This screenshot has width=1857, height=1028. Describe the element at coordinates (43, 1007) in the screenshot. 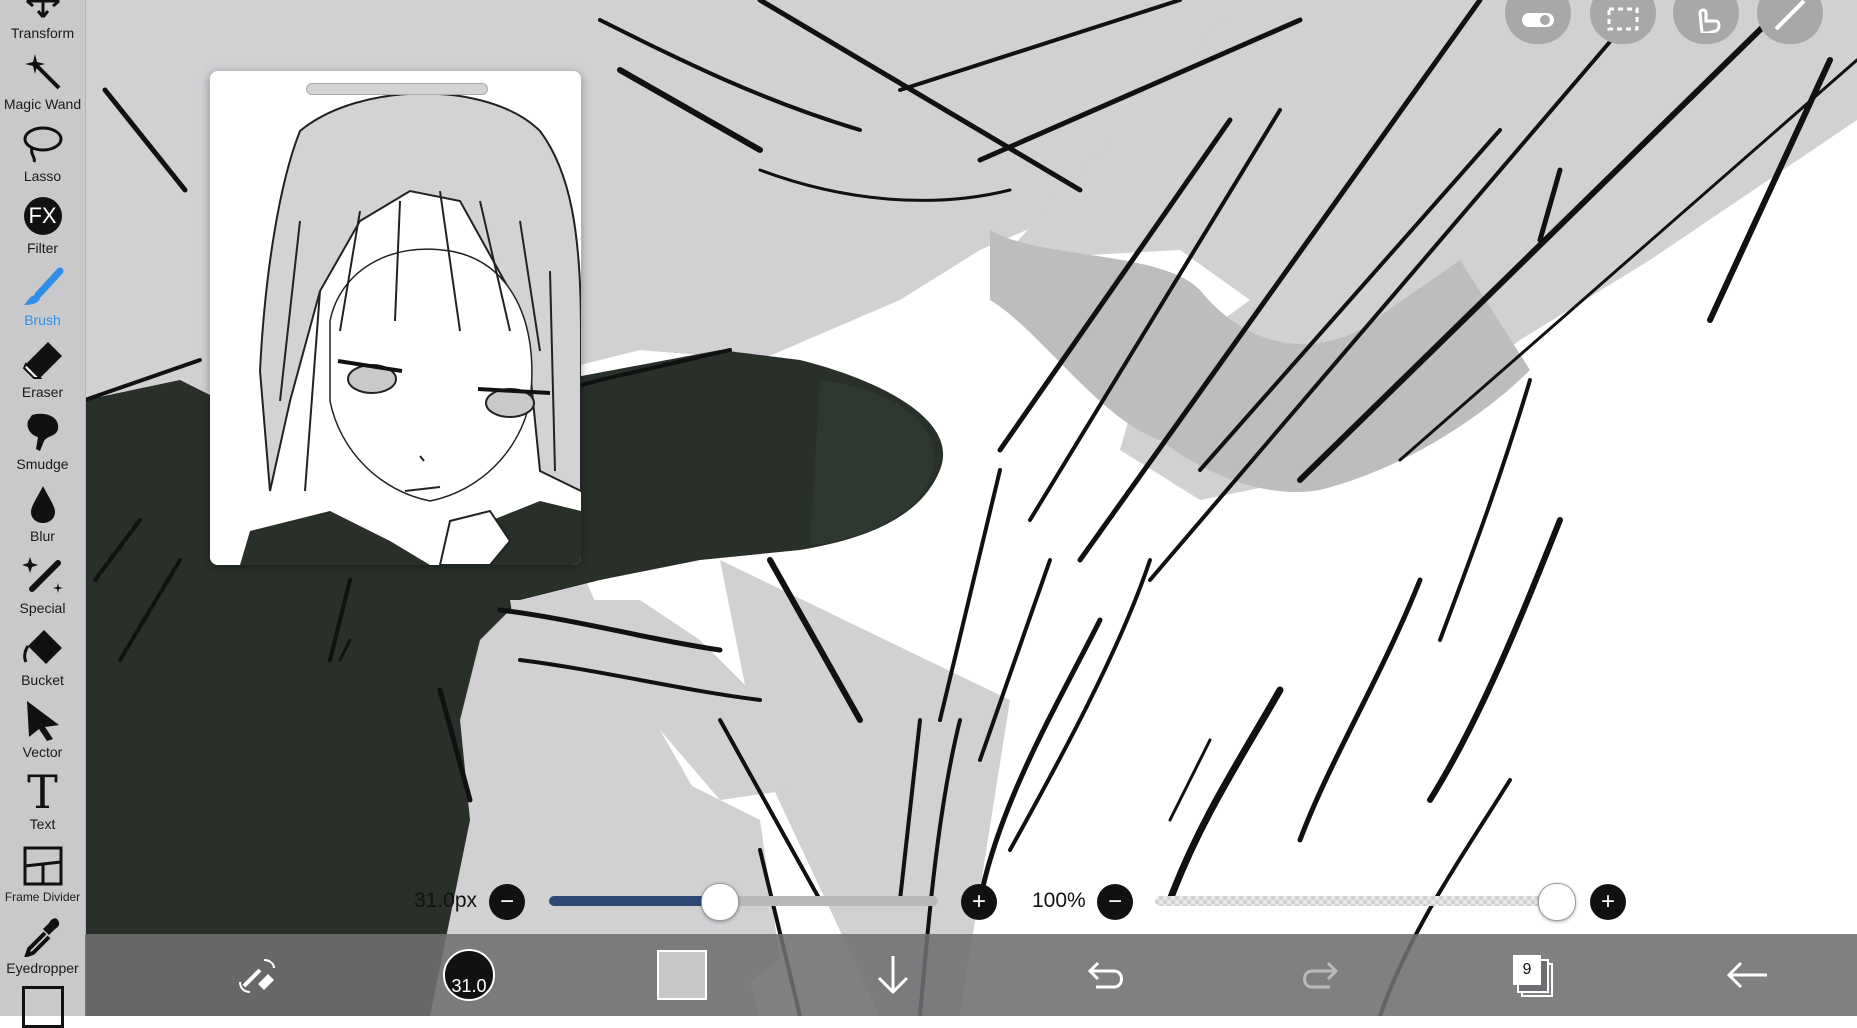

I see `next-tool-icon` at that location.